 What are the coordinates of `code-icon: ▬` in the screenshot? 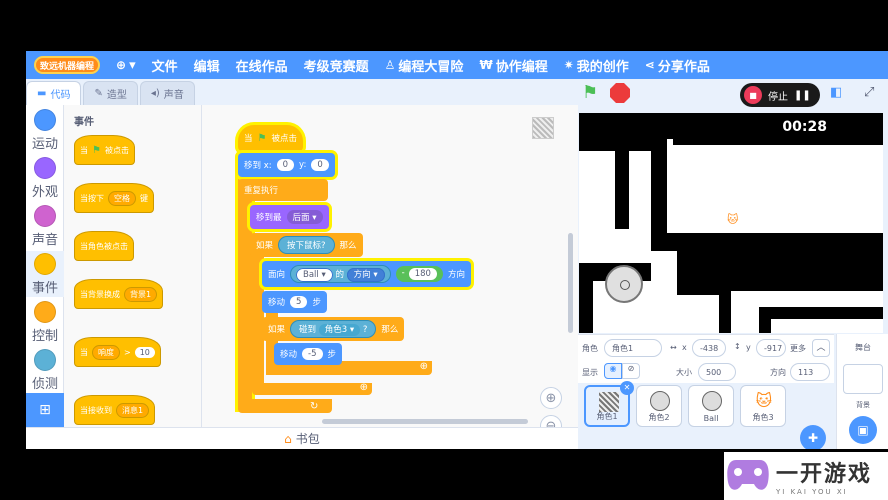 It's located at (42, 93).